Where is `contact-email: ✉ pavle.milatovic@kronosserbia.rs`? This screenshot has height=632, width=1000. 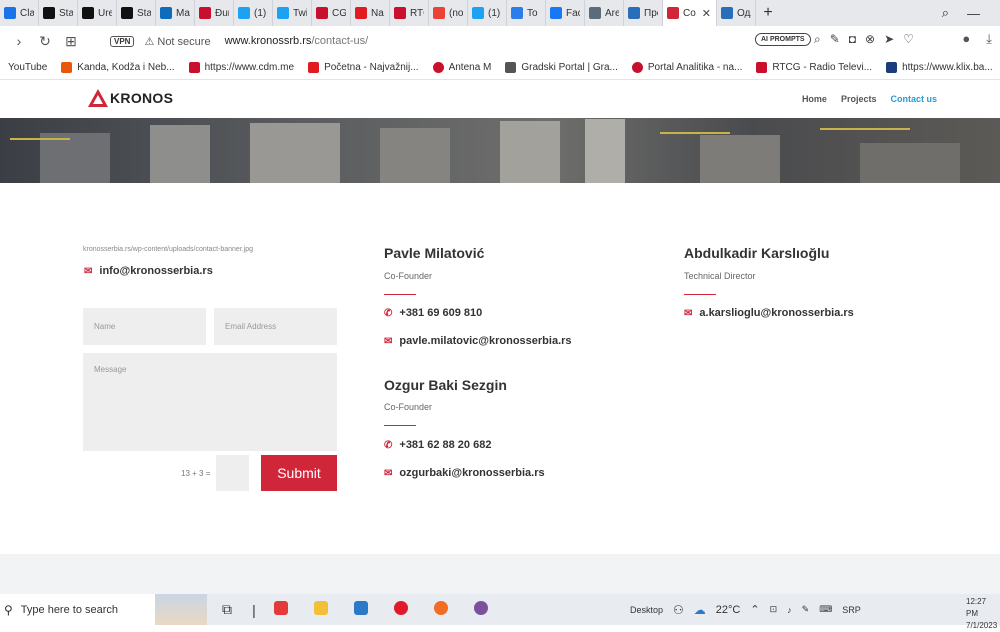
contact-email: ✉ pavle.milatovic@kronosserbia.rs is located at coordinates (478, 341).